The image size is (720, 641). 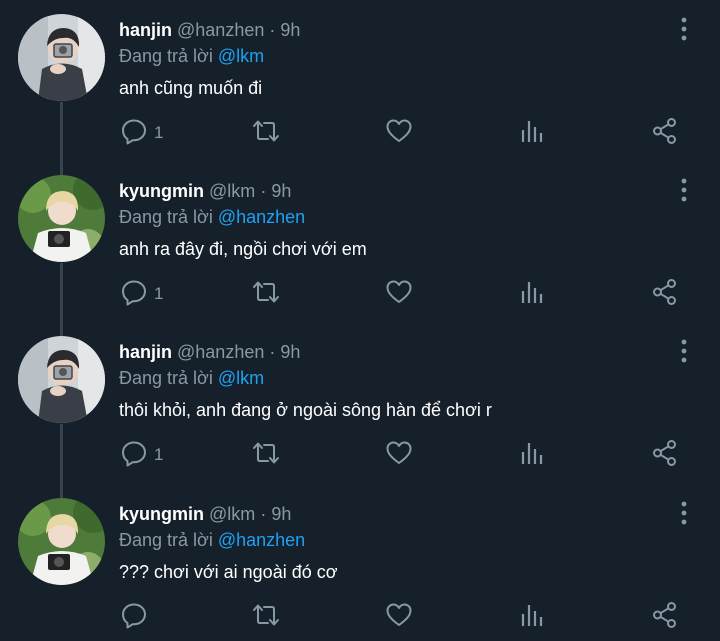 I want to click on tweet-text: anh ra đây đi, ngồi chơi với em, so click(x=243, y=249).